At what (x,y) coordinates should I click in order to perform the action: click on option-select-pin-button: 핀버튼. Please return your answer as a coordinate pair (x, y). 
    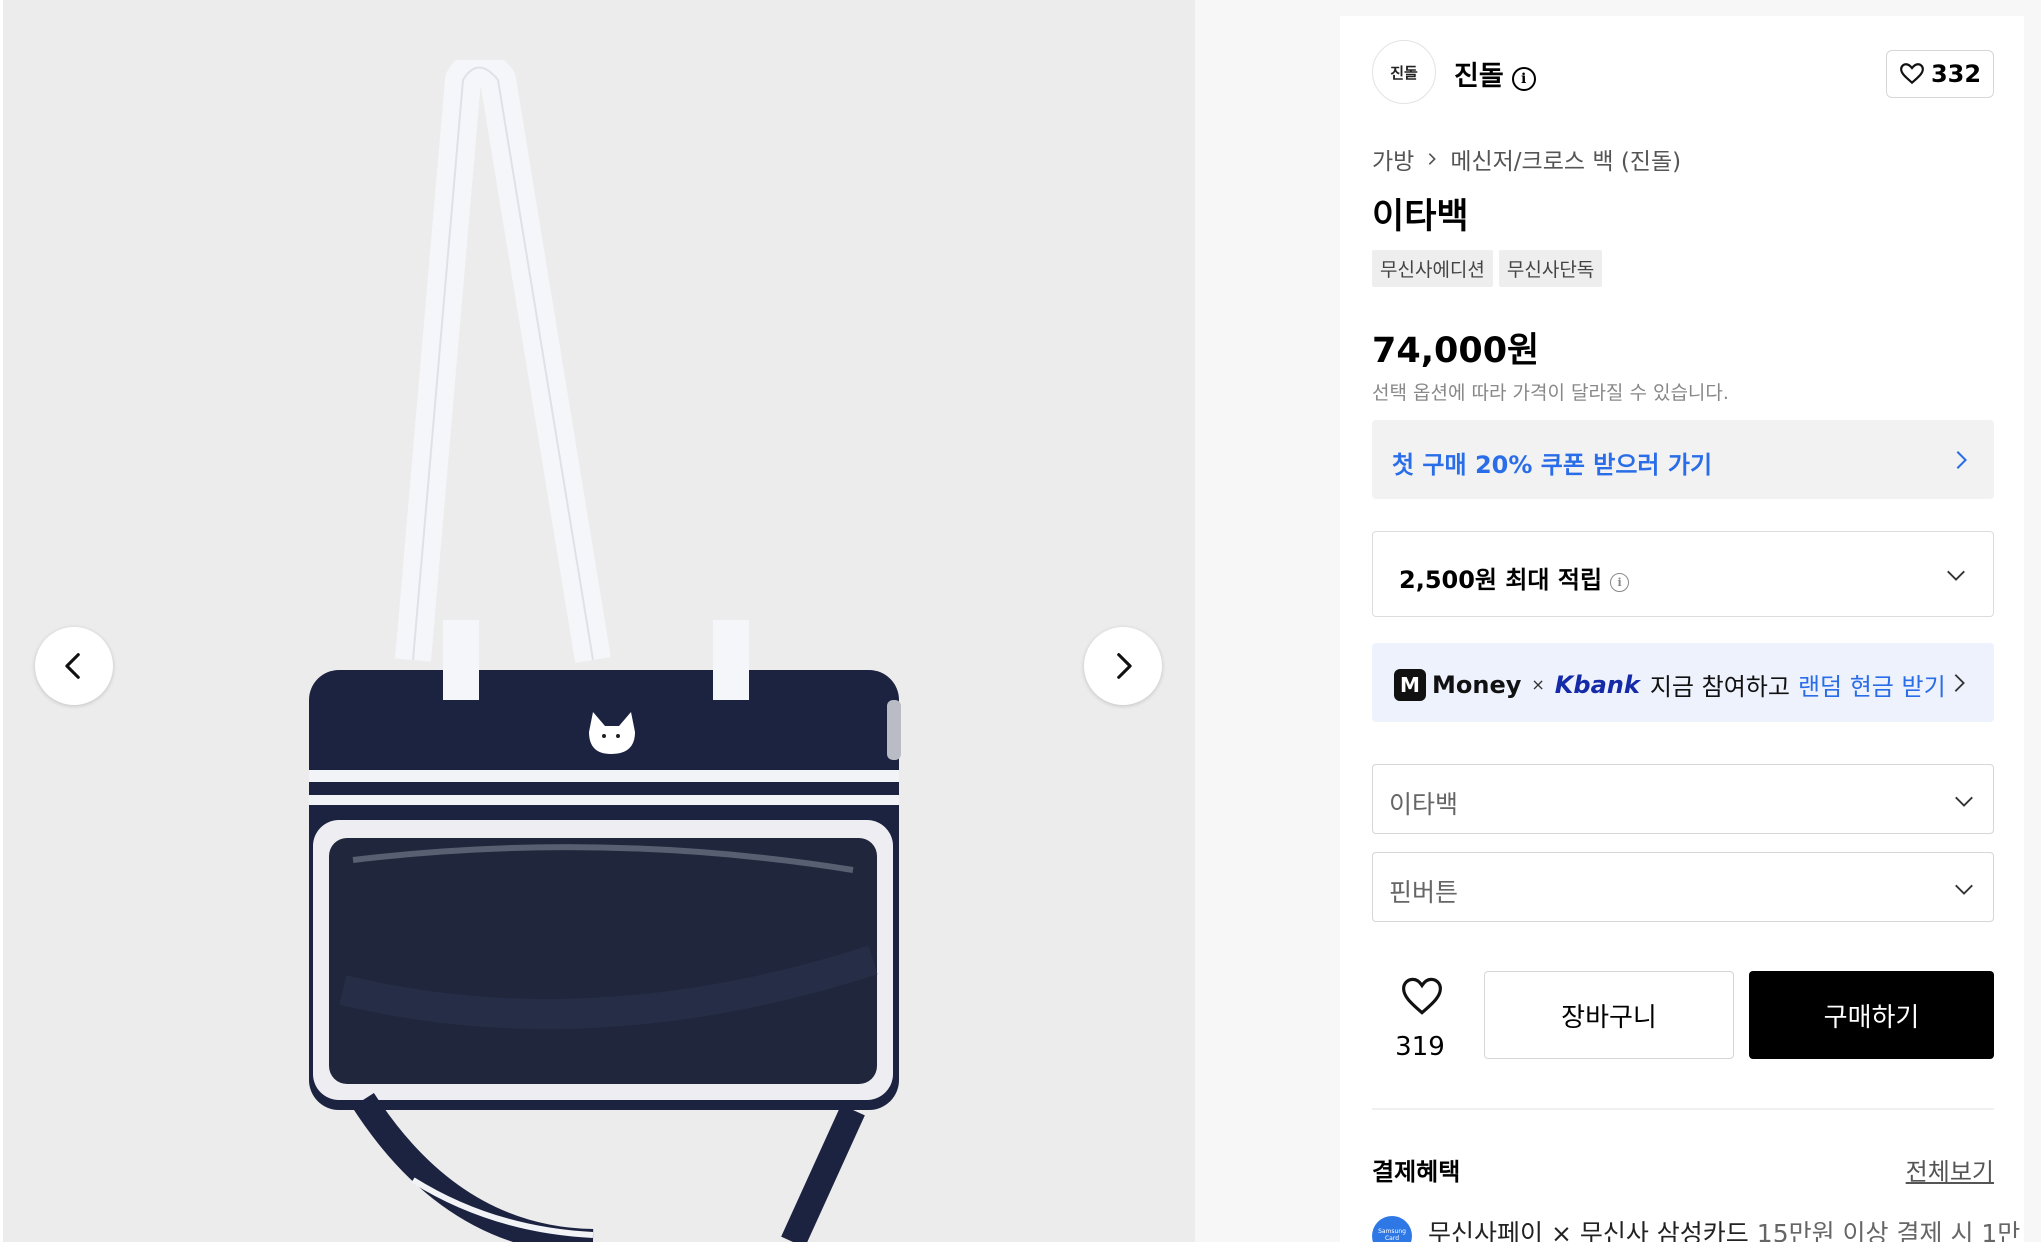
    Looking at the image, I should click on (1683, 887).